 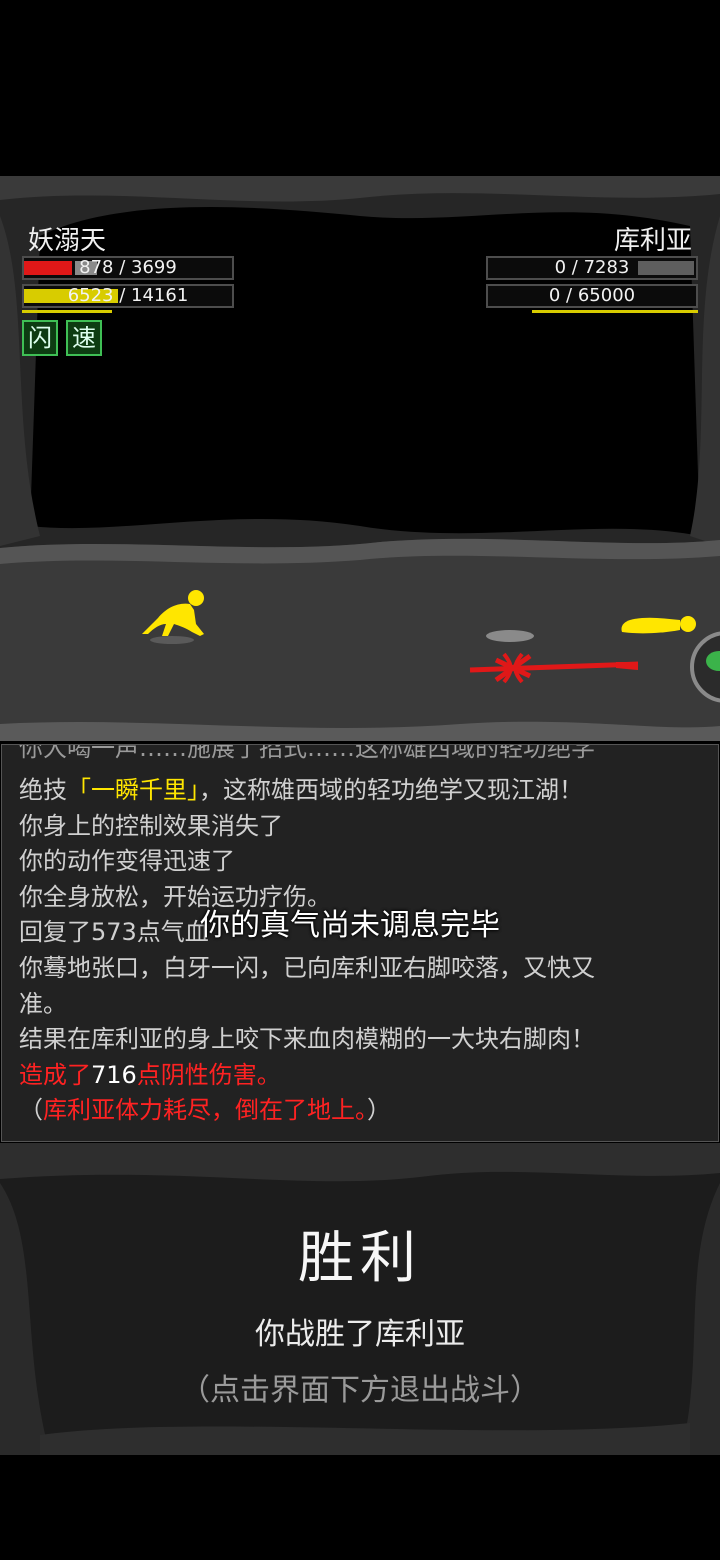 What do you see at coordinates (361, 861) in the screenshot?
I see `log-line: 你的动作变得迅速了` at bounding box center [361, 861].